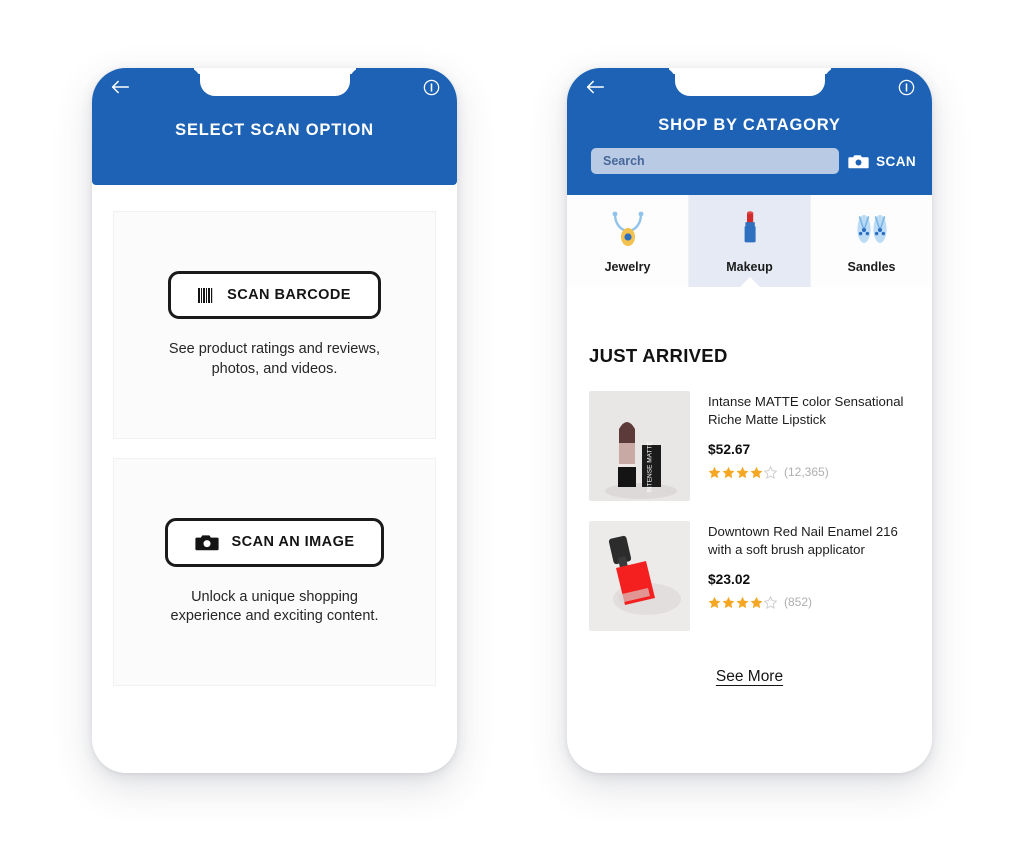  Describe the element at coordinates (627, 228) in the screenshot. I see `necklace-icon` at that location.